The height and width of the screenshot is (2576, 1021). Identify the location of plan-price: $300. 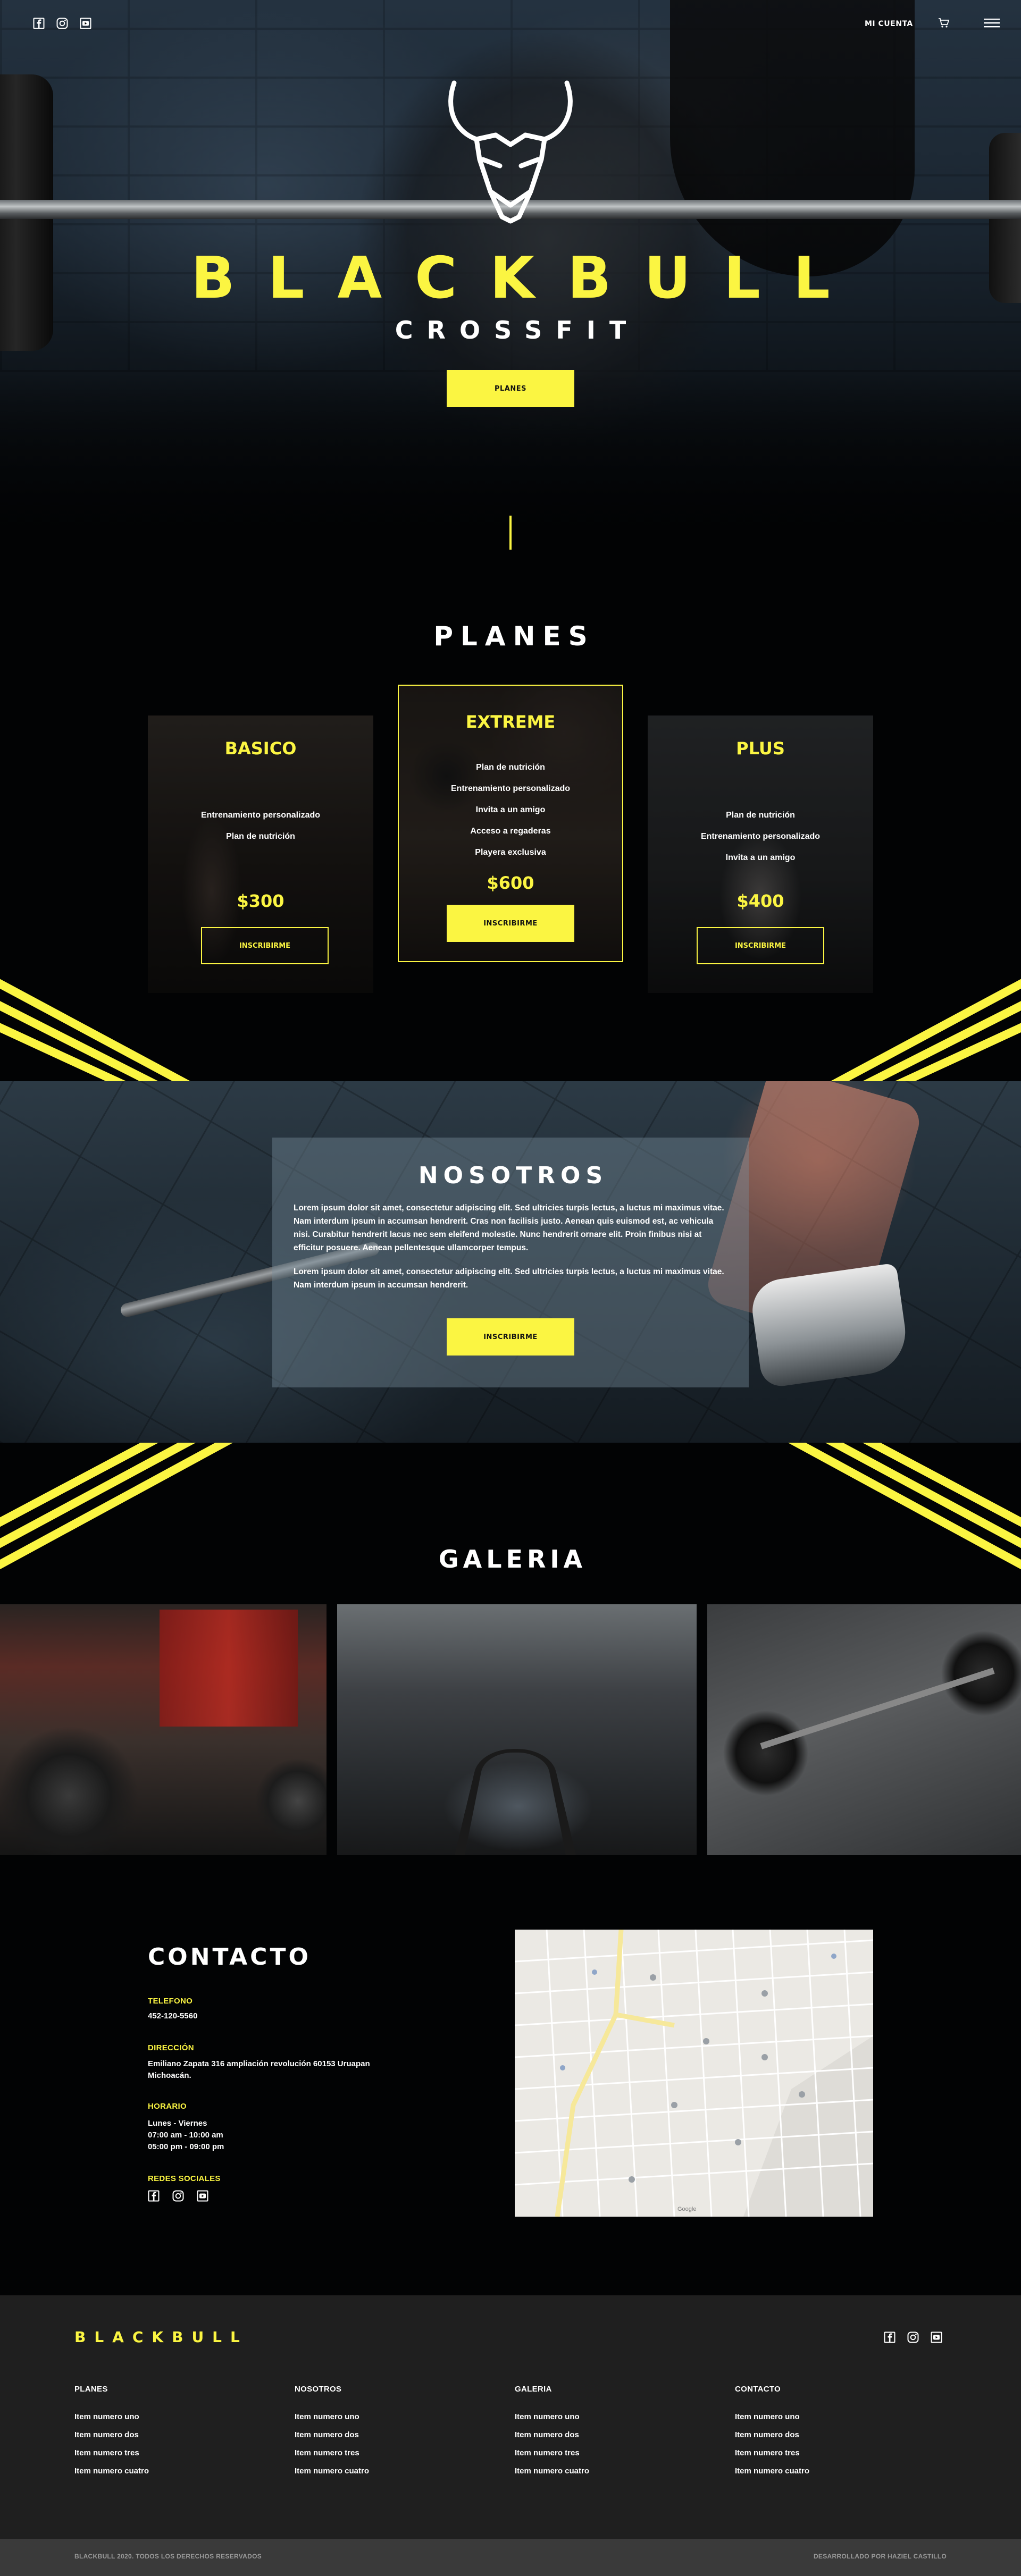
(260, 901).